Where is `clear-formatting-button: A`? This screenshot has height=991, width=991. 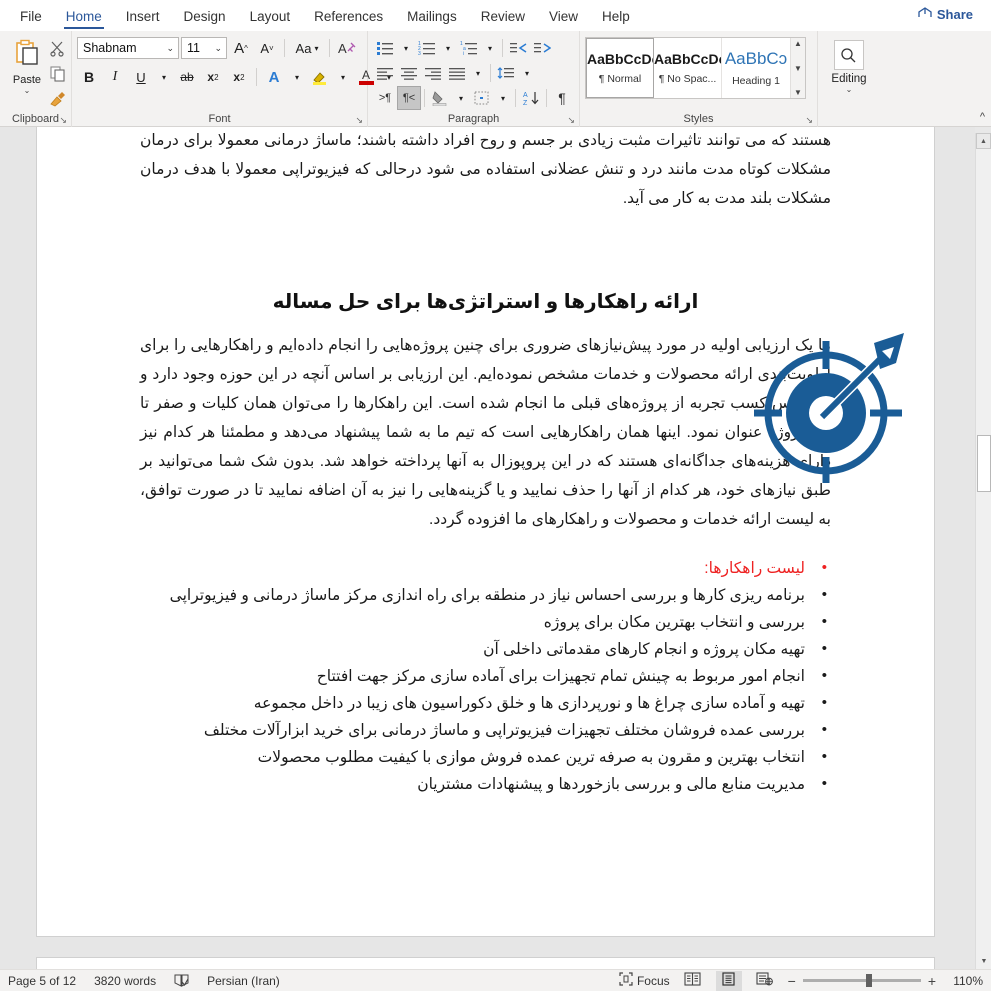
clear-formatting-button: A is located at coordinates (347, 48).